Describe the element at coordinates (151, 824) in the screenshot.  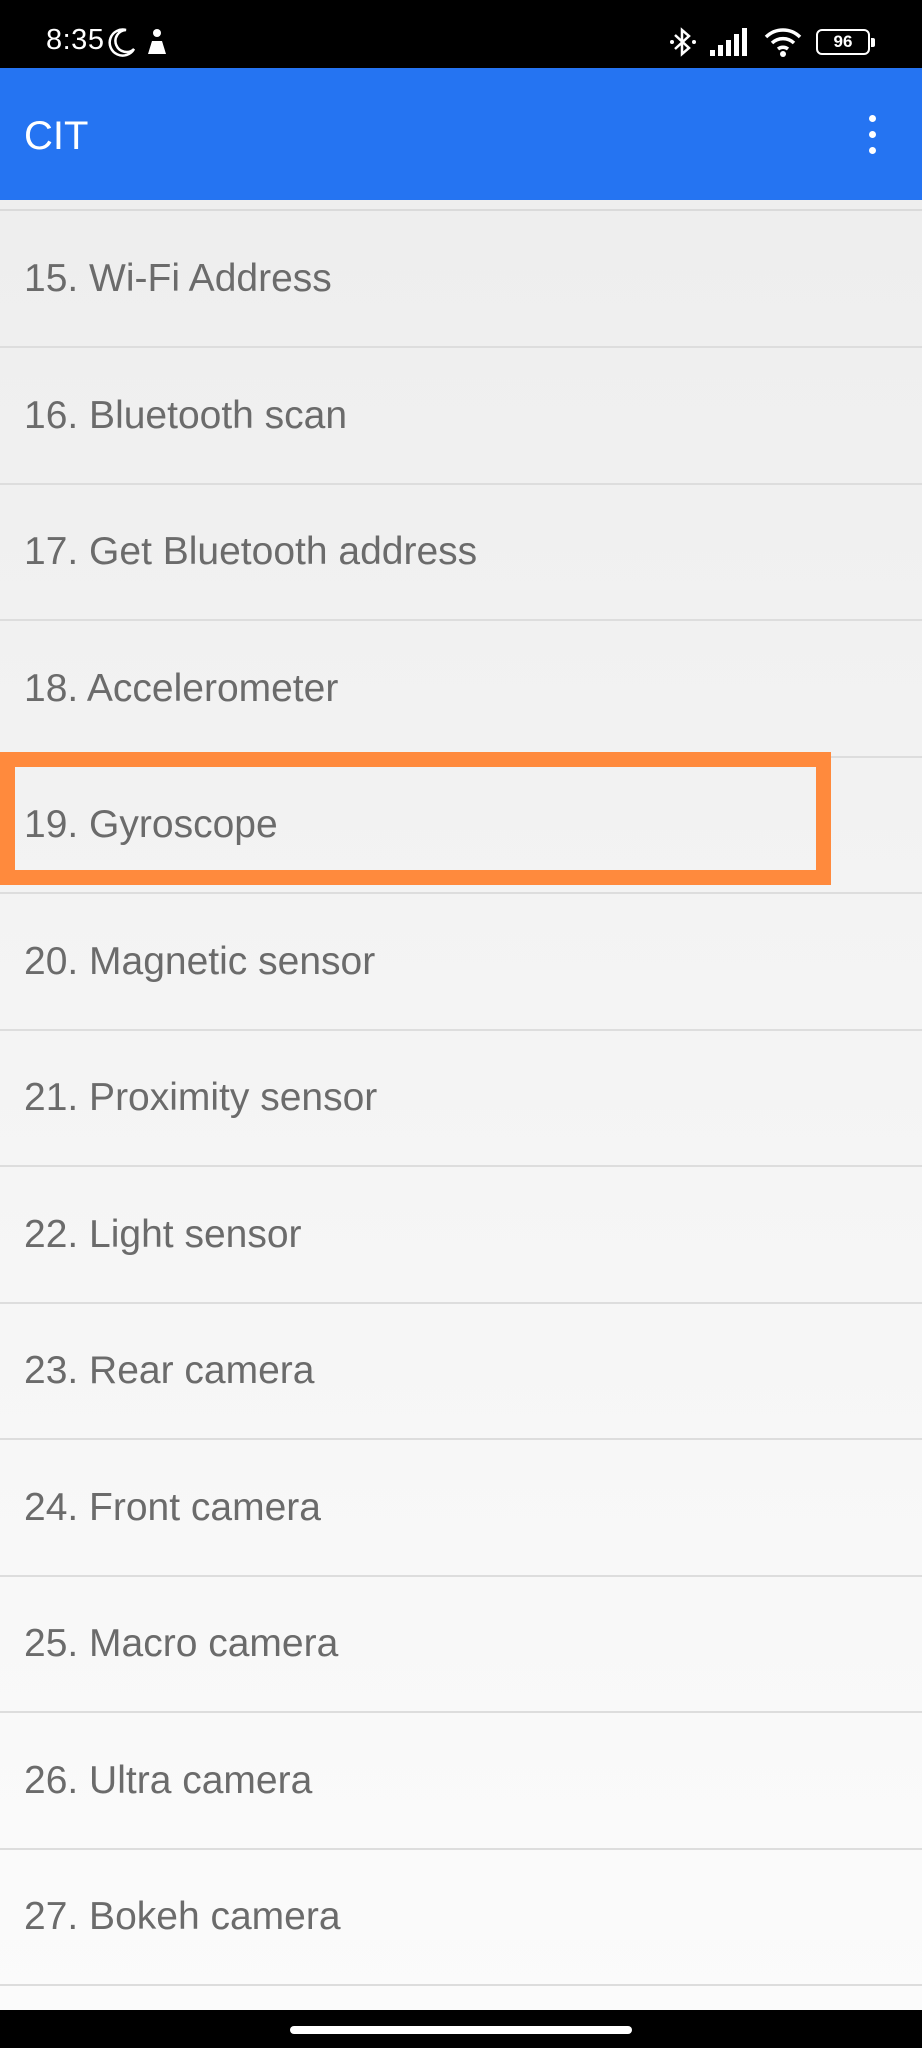
I see `list-item-label: 19. Gyroscope` at that location.